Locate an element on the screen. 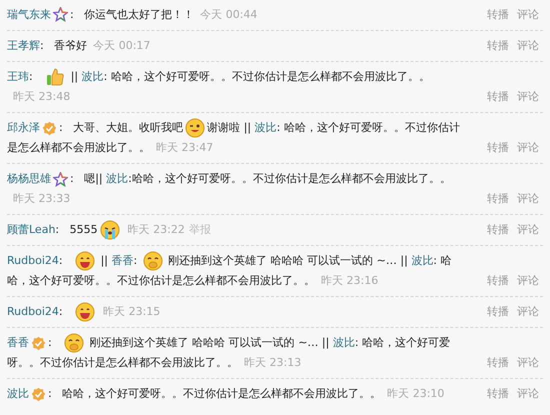  comment-text: 杨杨思雄 : 嗯|| 波比:哈哈，这个好可爱呀。。不过你估计是怎么样都不会用波比了。。 昨天 23:33 is located at coordinates (229, 189).